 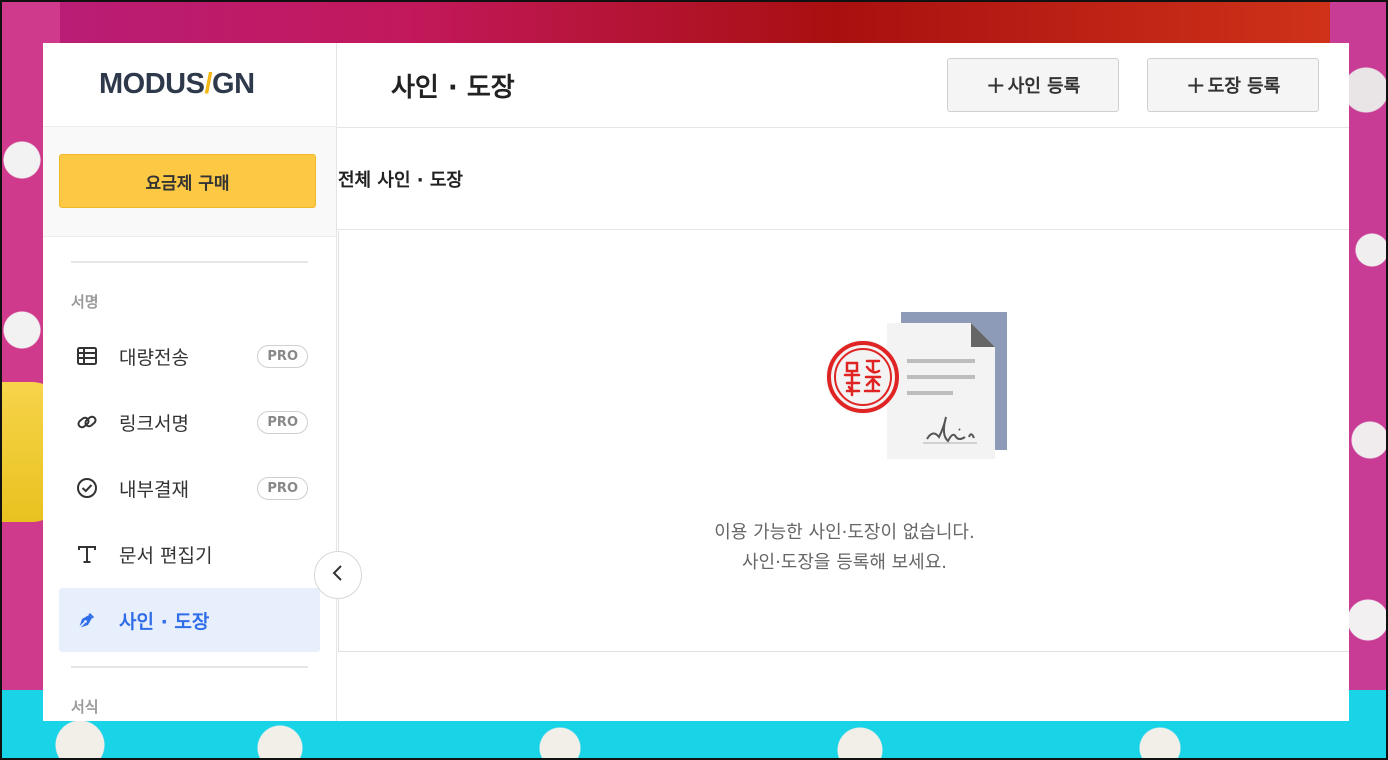 What do you see at coordinates (87, 554) in the screenshot?
I see `text-icon` at bounding box center [87, 554].